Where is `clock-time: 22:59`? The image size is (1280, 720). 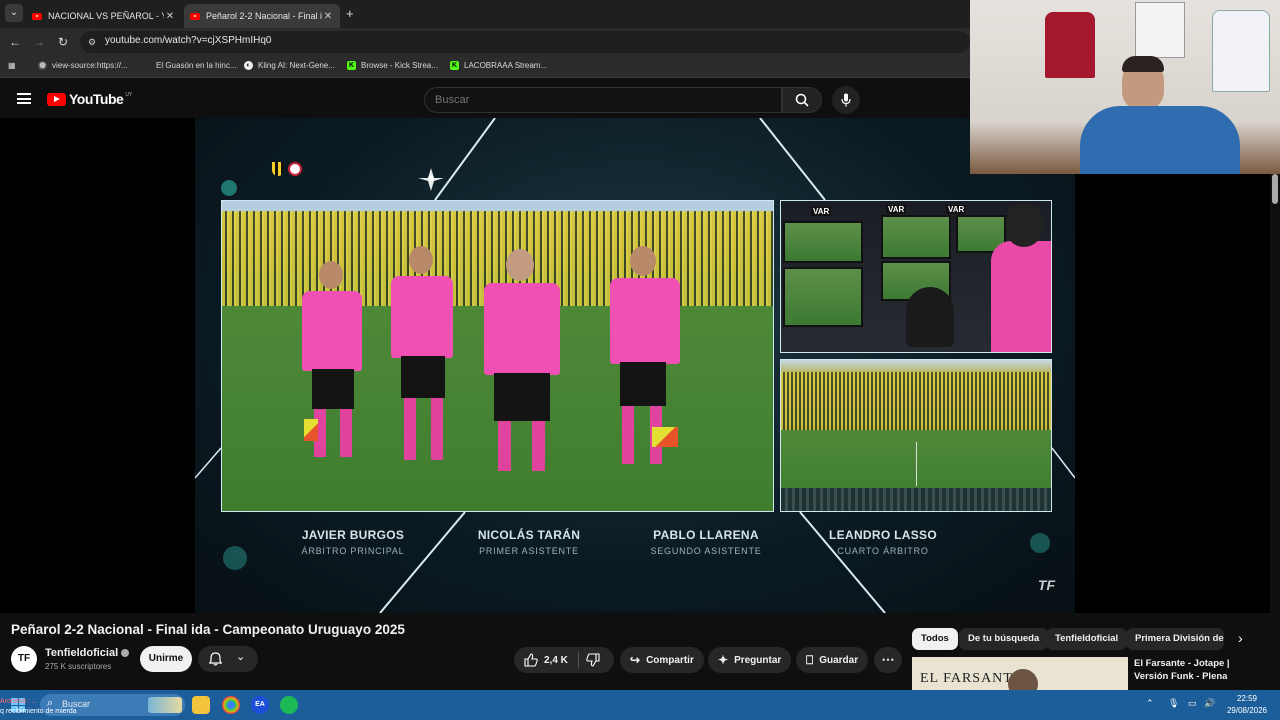 clock-time: 22:59 is located at coordinates (1247, 698).